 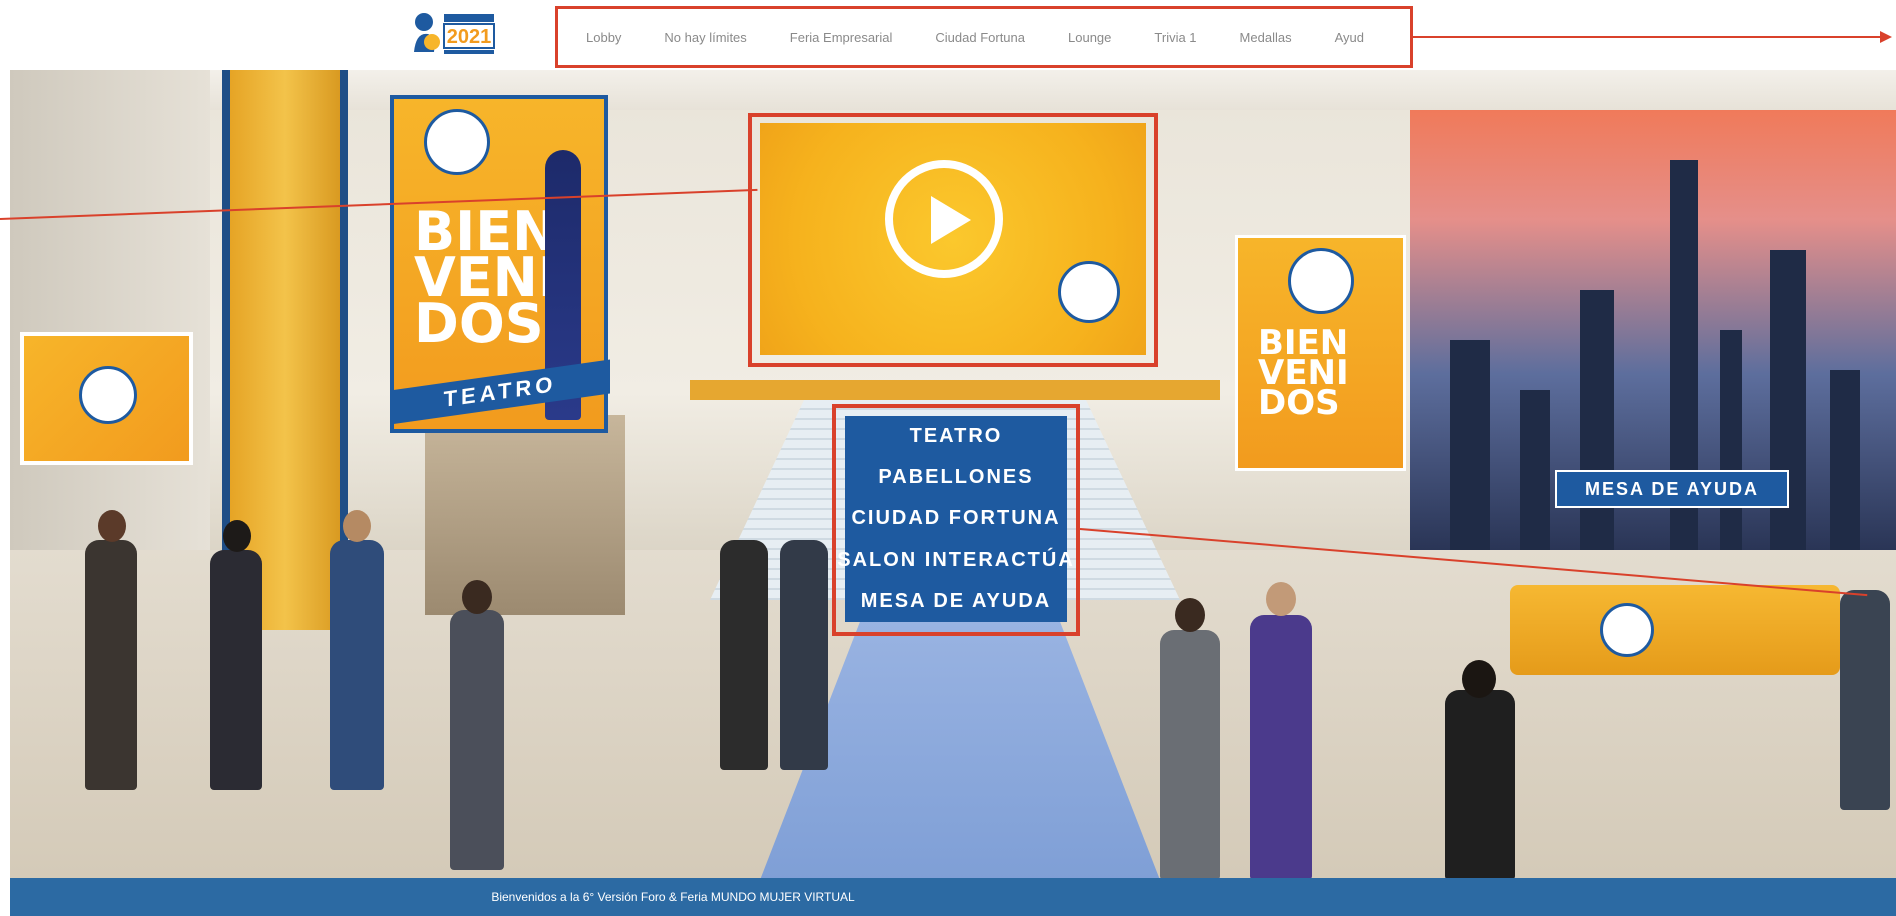 What do you see at coordinates (1675, 630) in the screenshot?
I see `help-desk` at bounding box center [1675, 630].